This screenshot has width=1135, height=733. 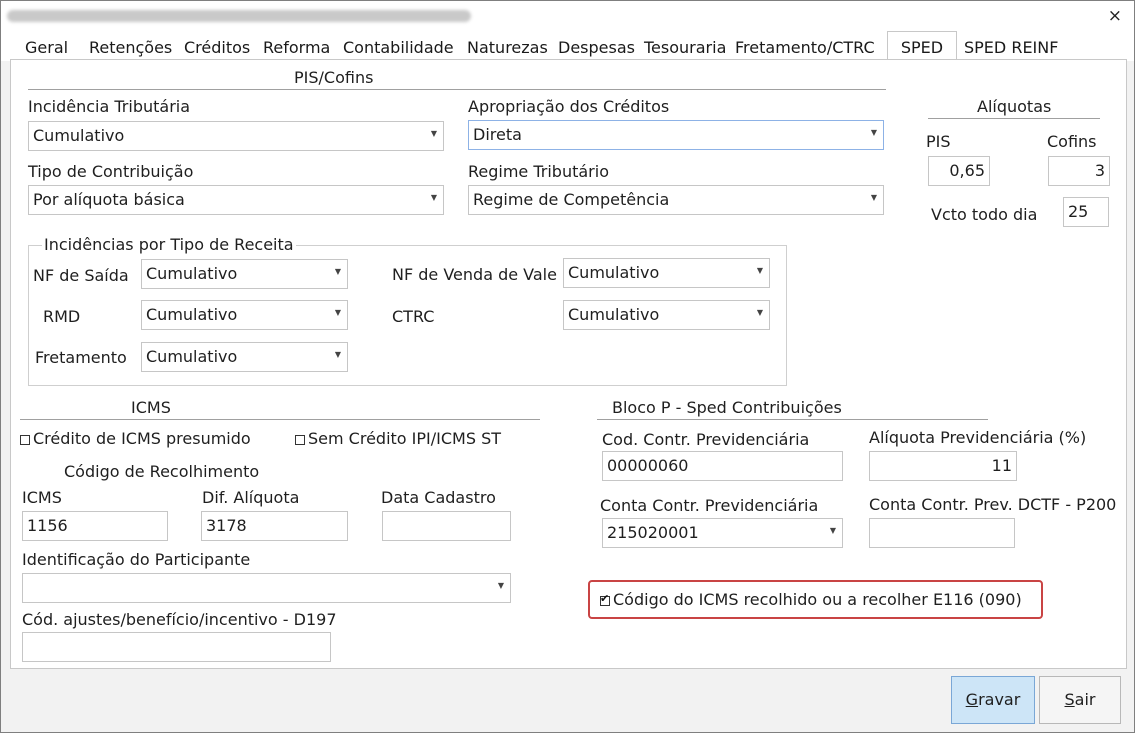 I want to click on gravar-button: Gravar, so click(x=993, y=700).